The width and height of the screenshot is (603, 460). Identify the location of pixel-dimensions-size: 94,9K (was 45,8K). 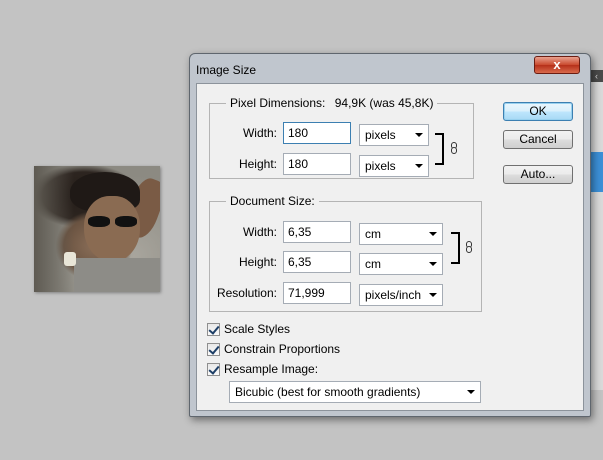
(384, 103).